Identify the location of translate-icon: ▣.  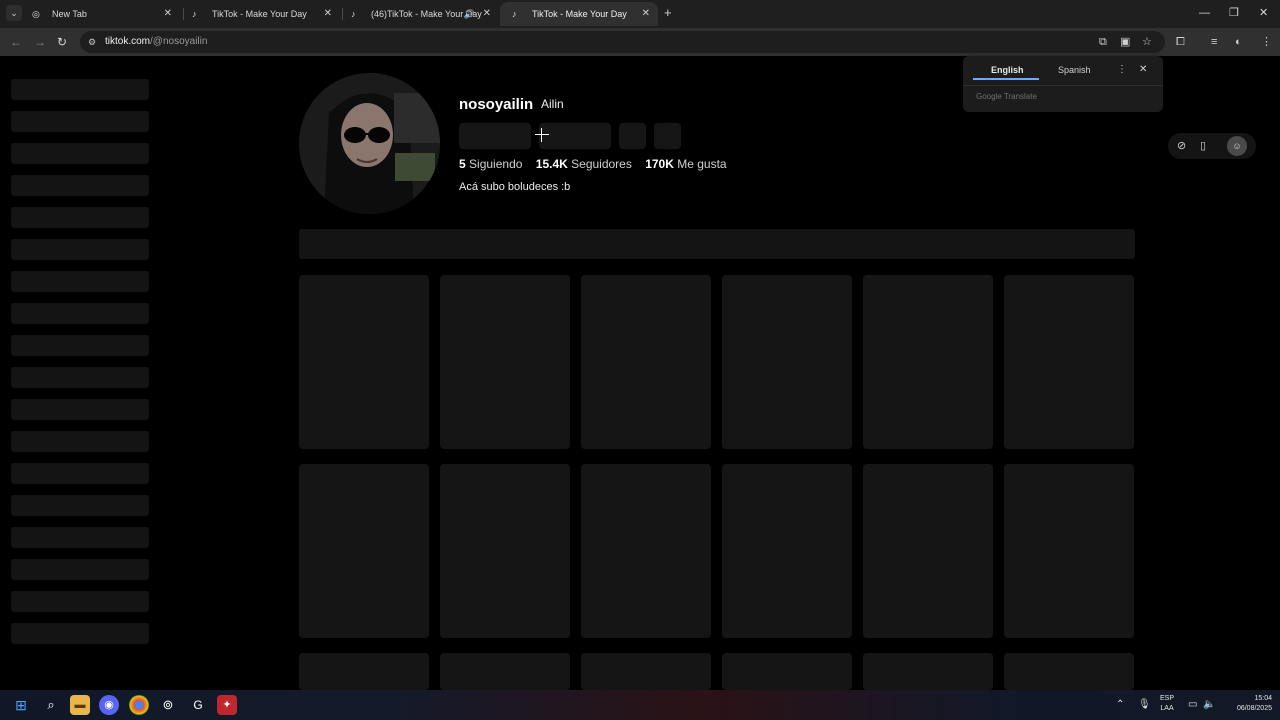
(1125, 42).